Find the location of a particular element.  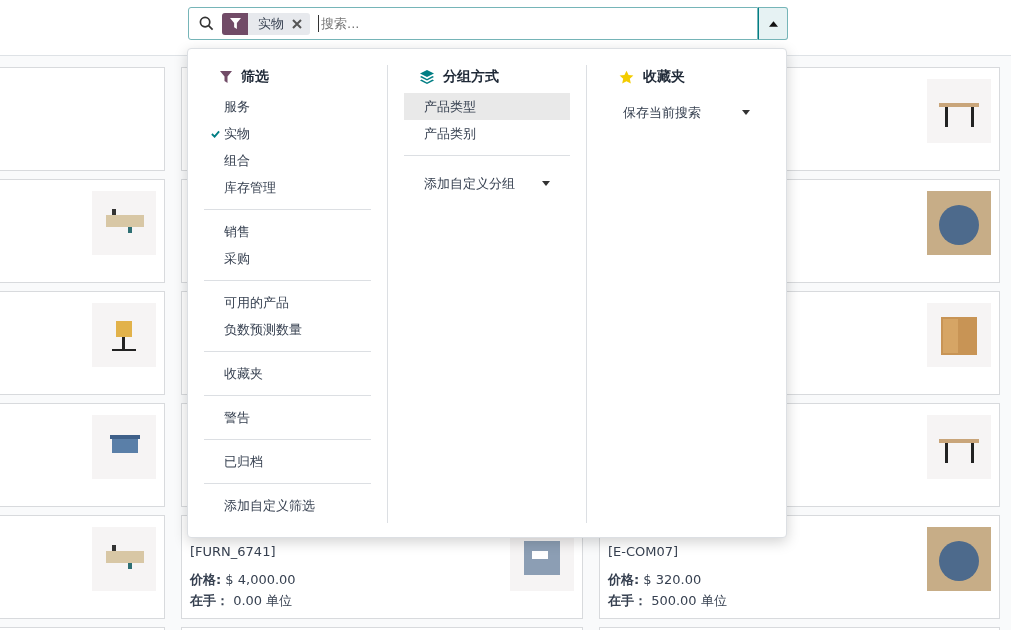

favorites-heading: 收藏夹 is located at coordinates (664, 77).